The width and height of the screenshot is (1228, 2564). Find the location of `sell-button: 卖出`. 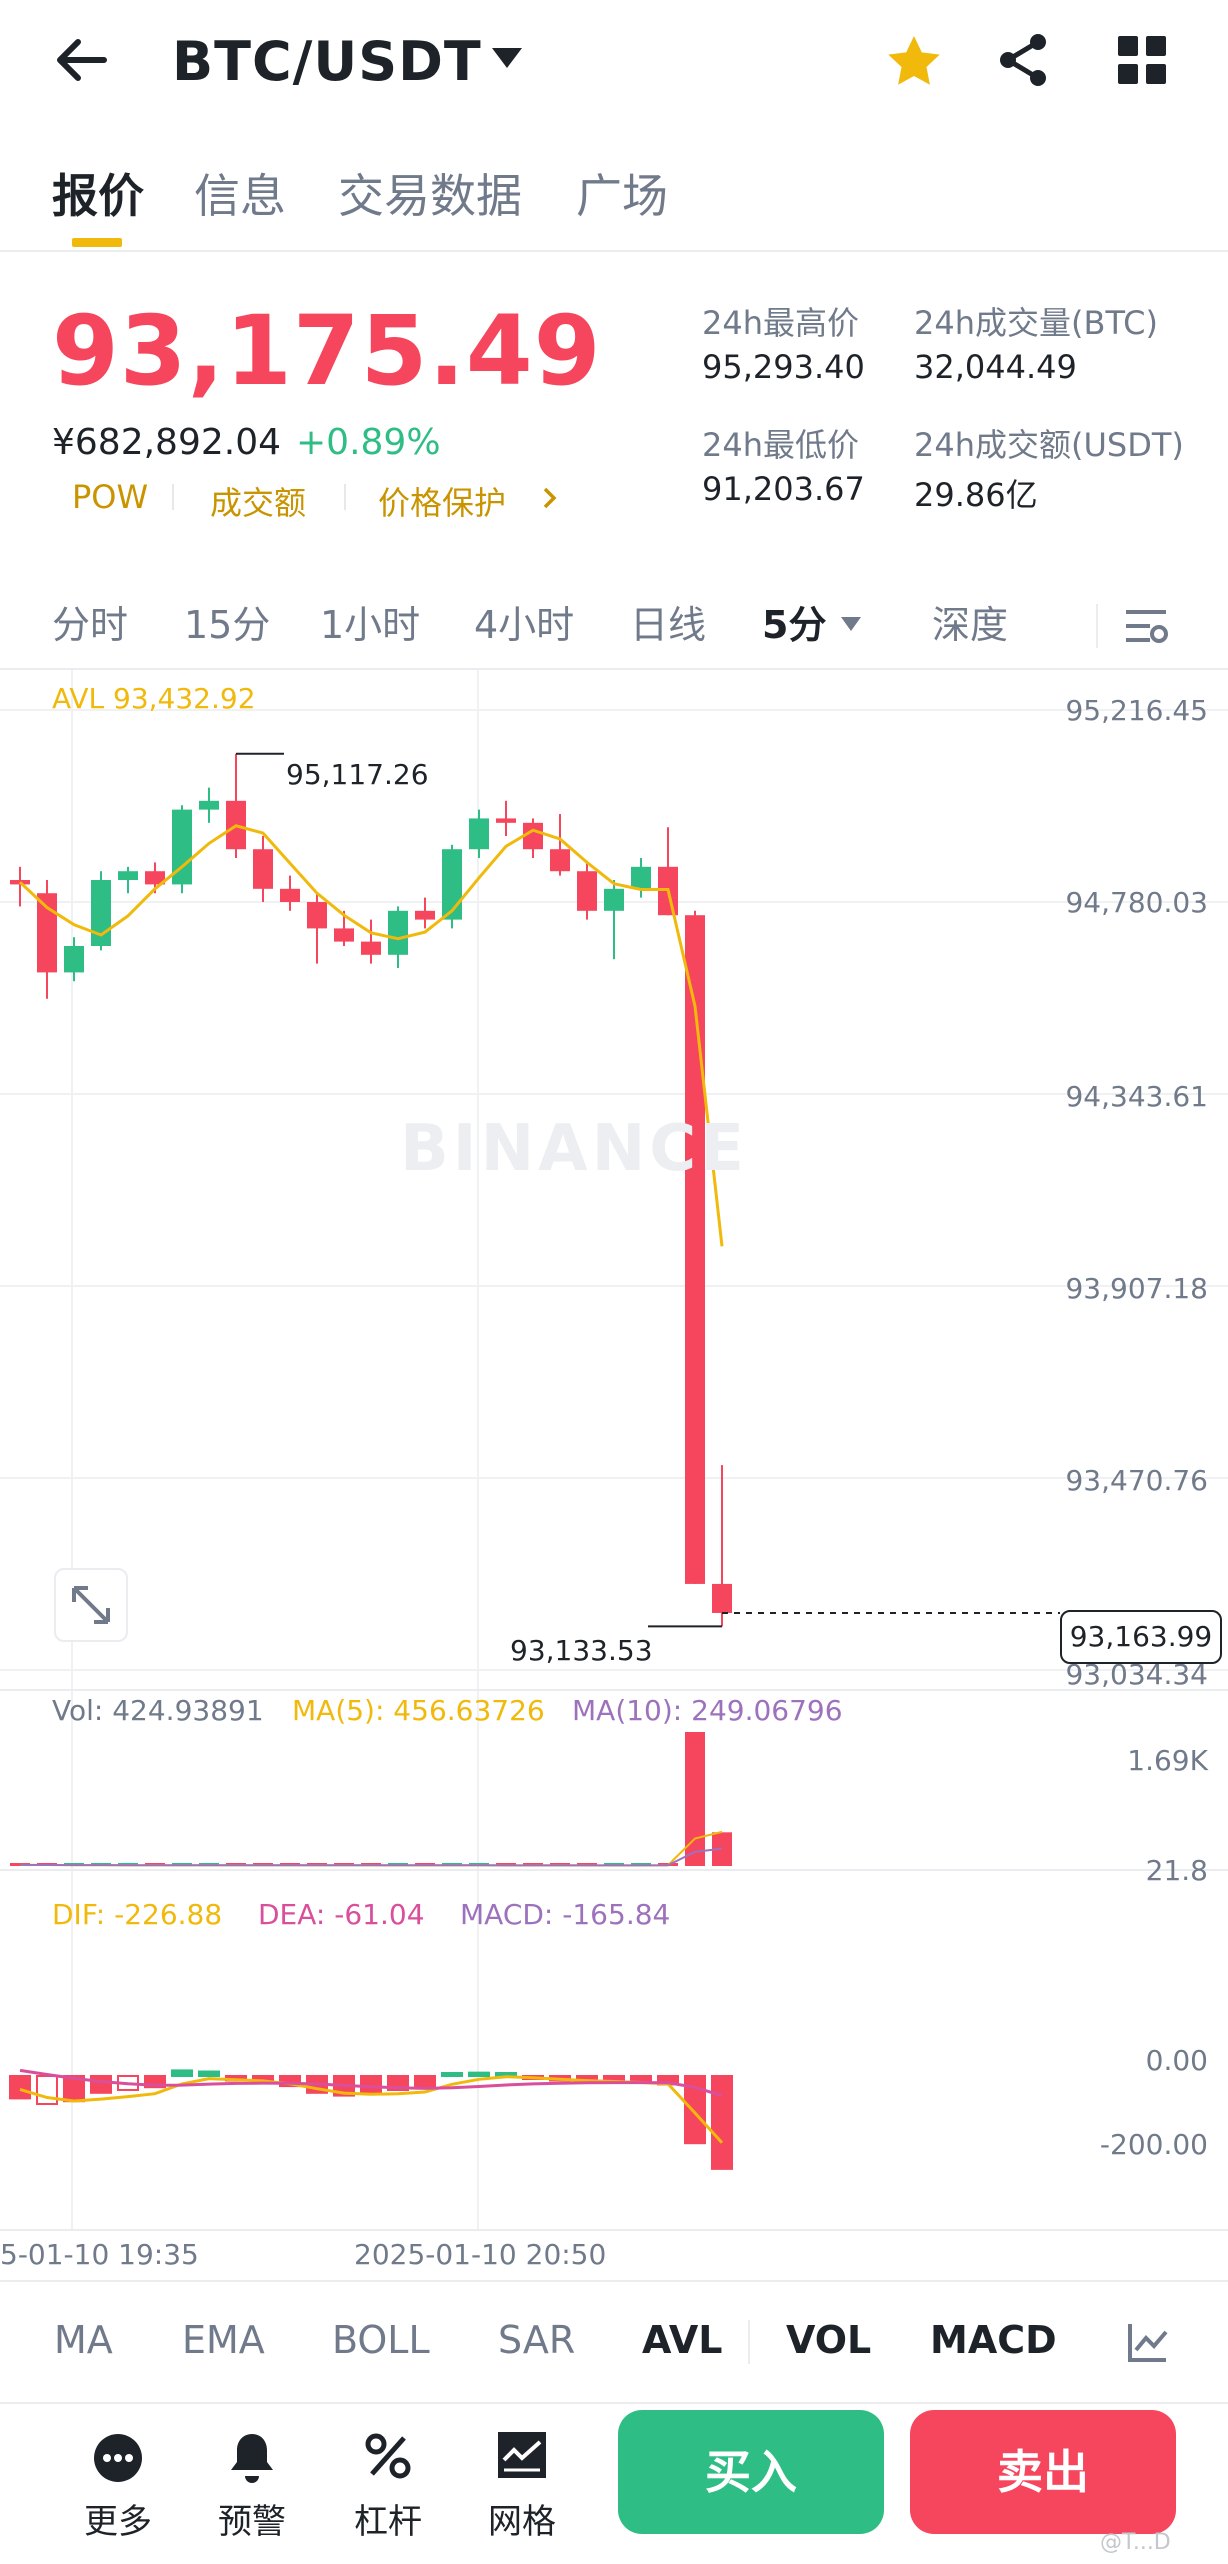

sell-button: 卖出 is located at coordinates (1043, 2472).